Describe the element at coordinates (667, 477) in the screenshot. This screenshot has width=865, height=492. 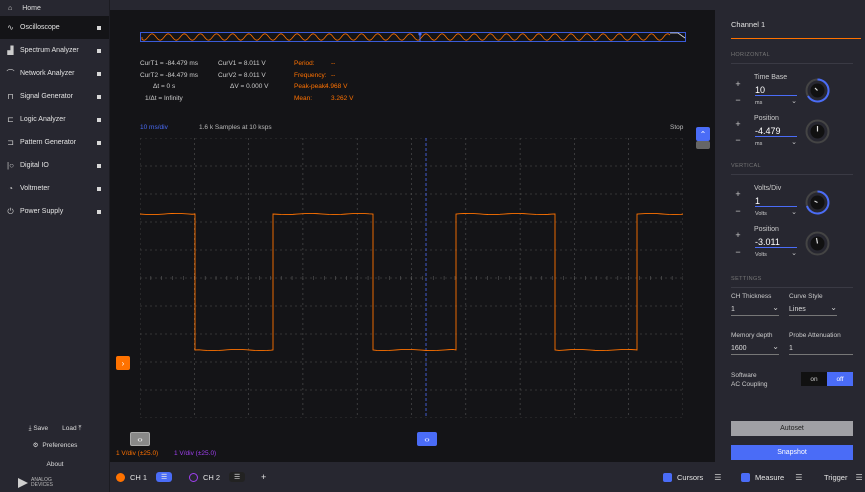
I see `cursors-checkbox` at that location.